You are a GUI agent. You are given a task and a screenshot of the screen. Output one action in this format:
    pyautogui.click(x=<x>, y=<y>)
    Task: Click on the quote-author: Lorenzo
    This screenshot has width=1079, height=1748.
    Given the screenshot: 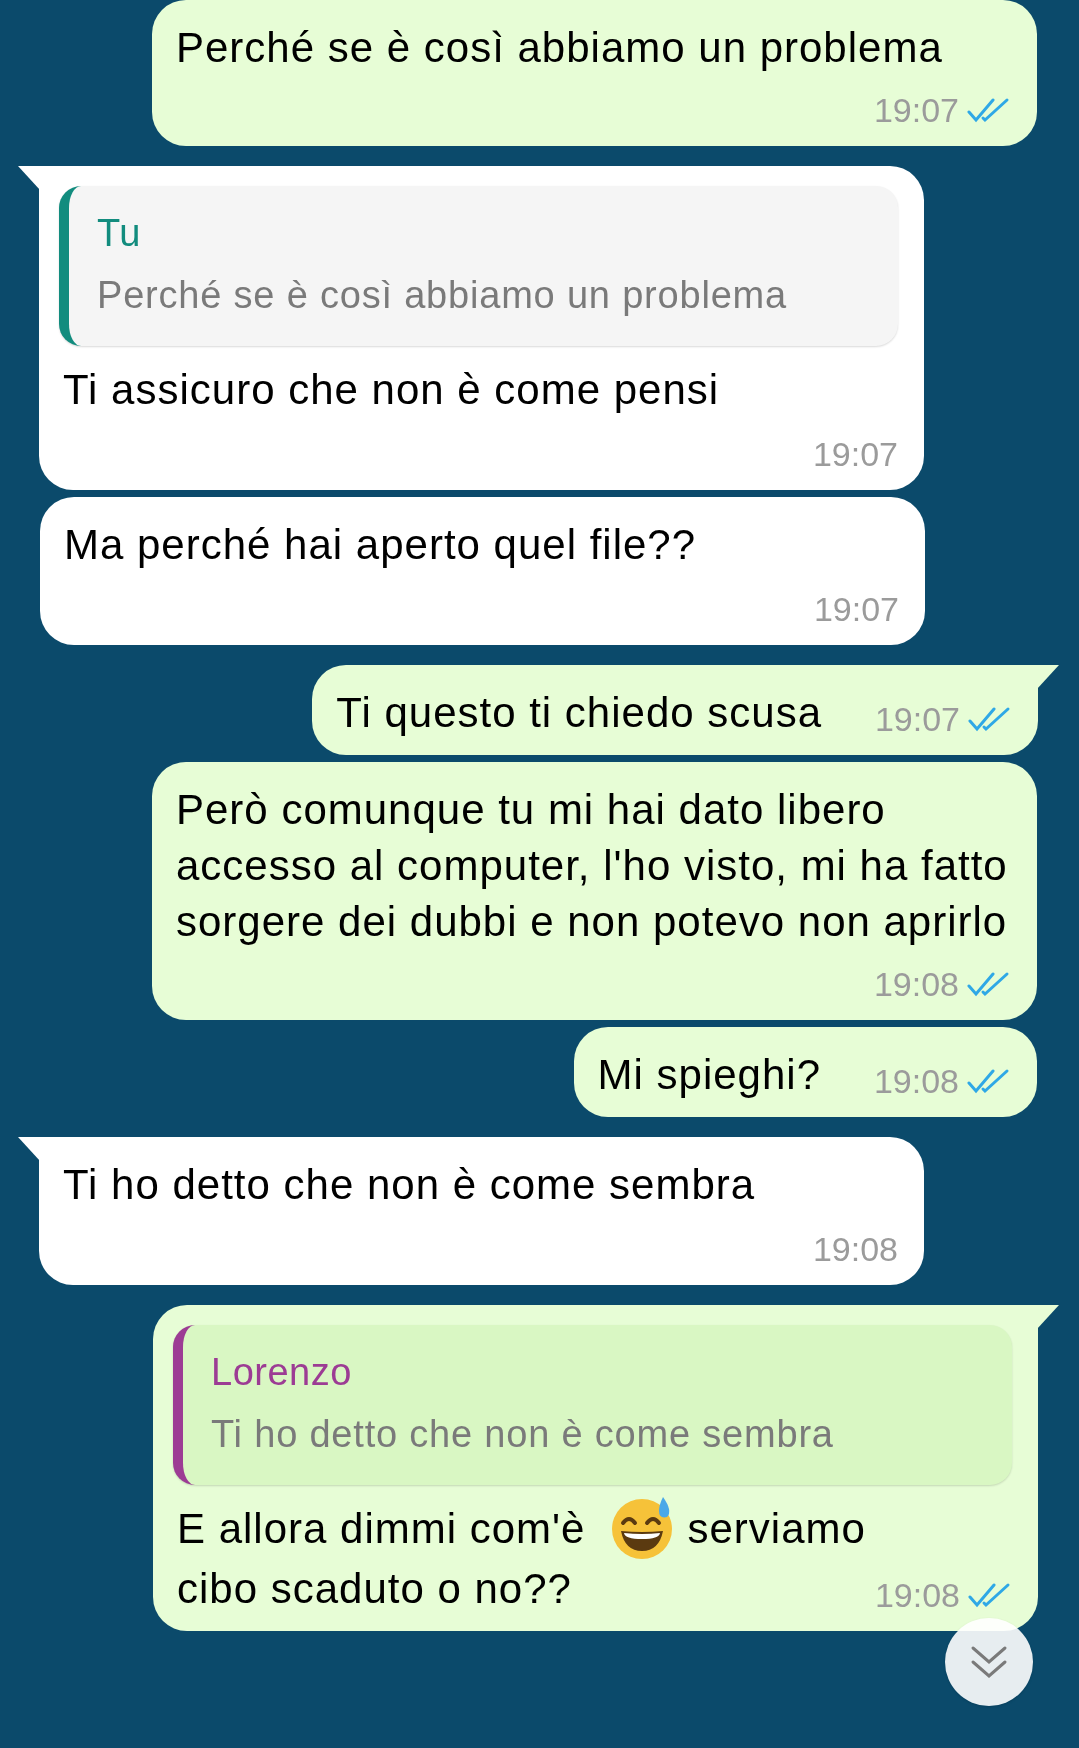 What is the action you would take?
    pyautogui.click(x=282, y=1372)
    